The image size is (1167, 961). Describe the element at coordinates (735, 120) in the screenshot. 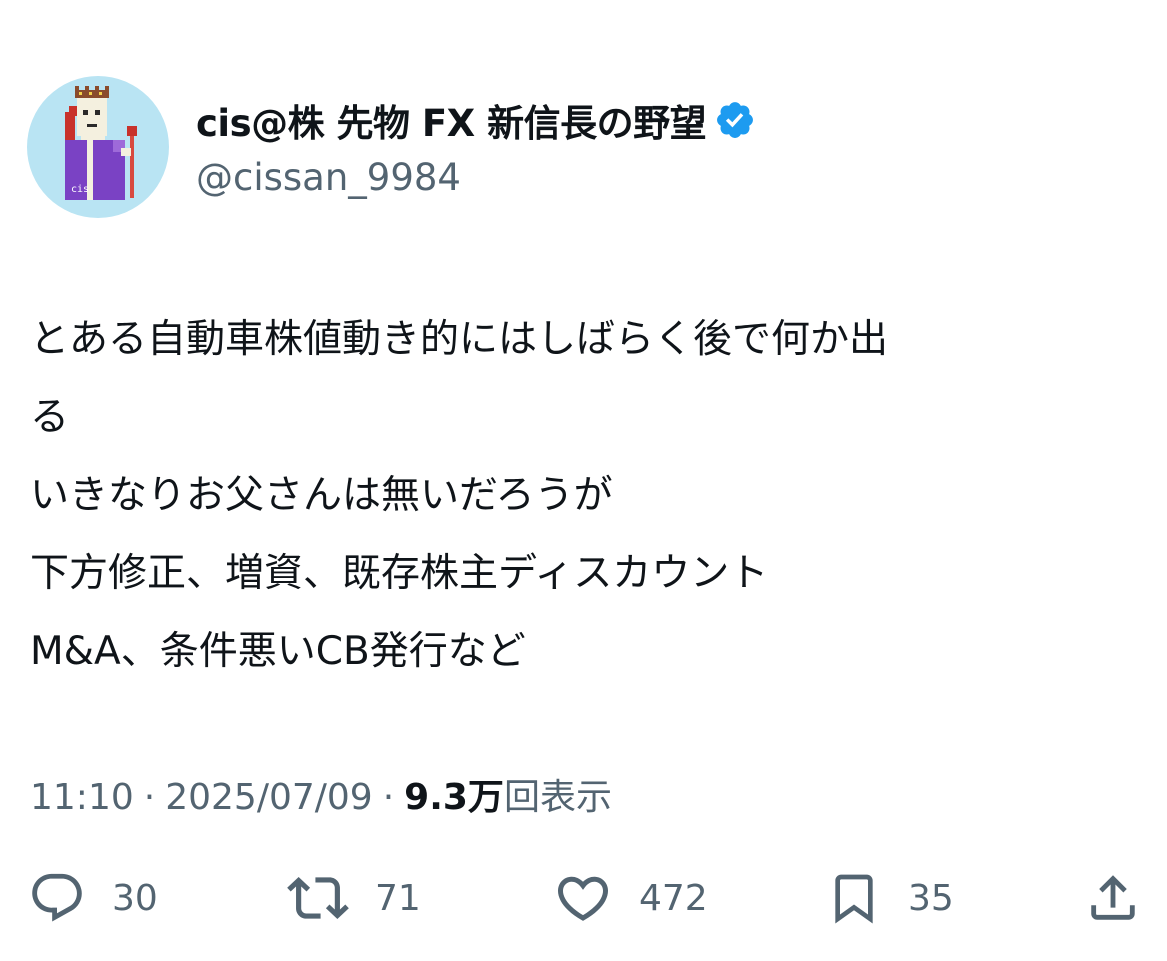

I see `verified-badge-icon` at that location.